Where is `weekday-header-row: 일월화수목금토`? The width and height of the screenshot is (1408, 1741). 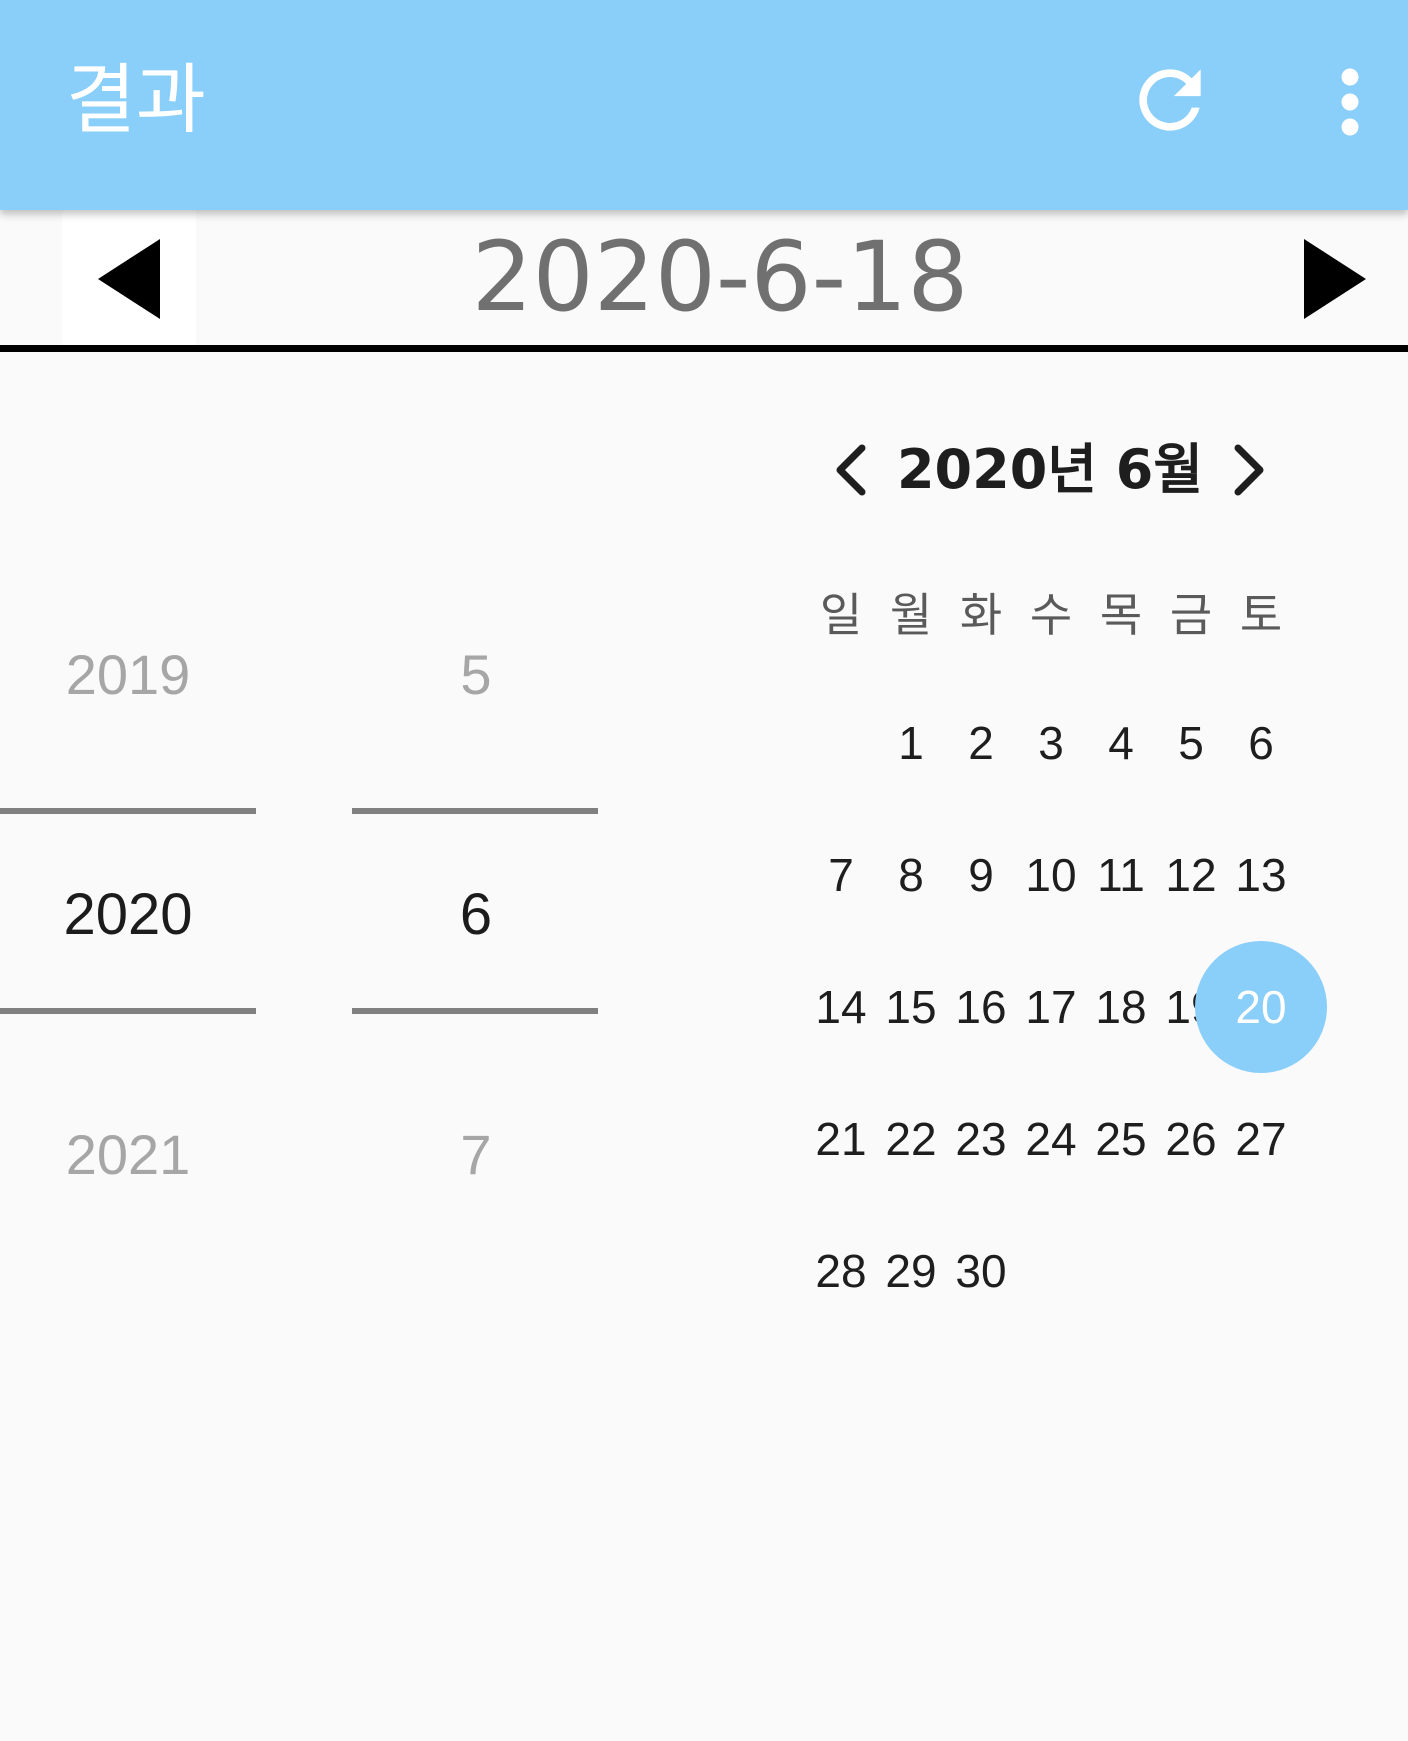 weekday-header-row: 일월화수목금토 is located at coordinates (1051, 615).